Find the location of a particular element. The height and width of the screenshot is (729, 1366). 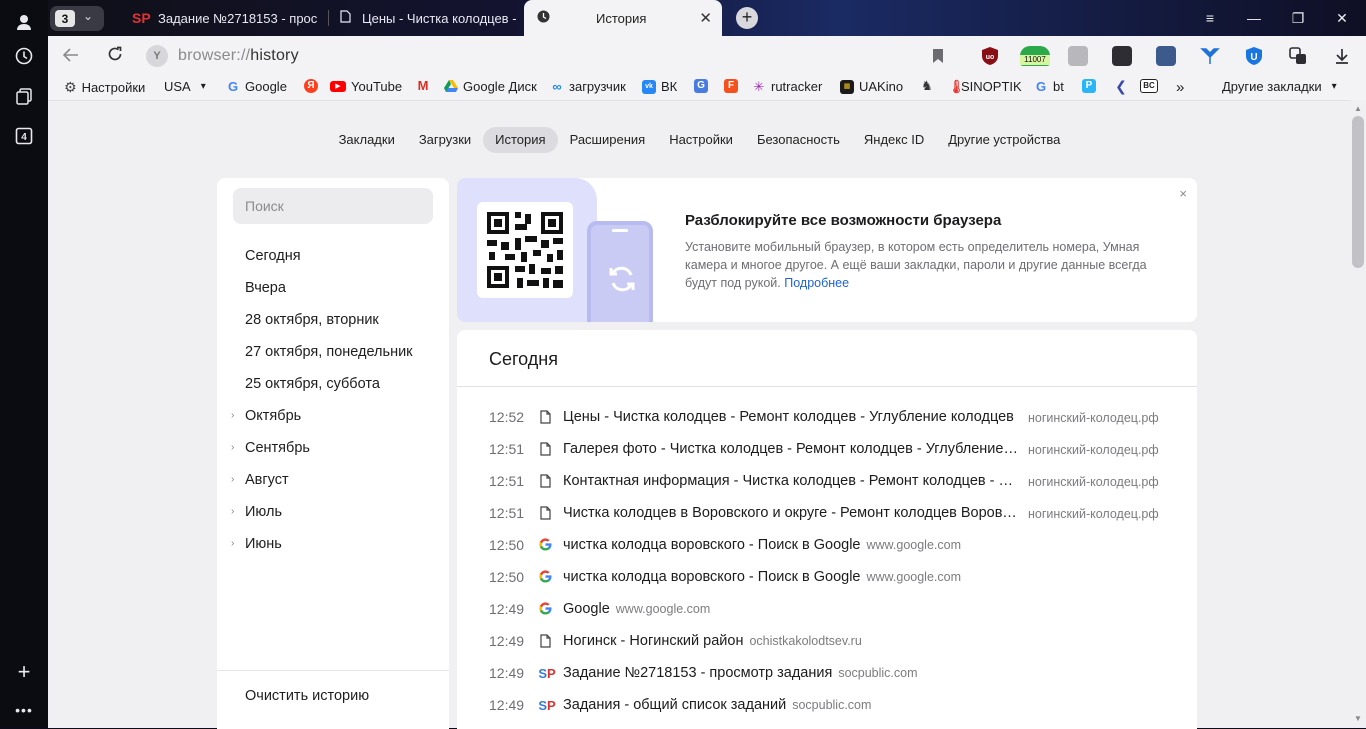

nav-settings: Настройки is located at coordinates (701, 140).